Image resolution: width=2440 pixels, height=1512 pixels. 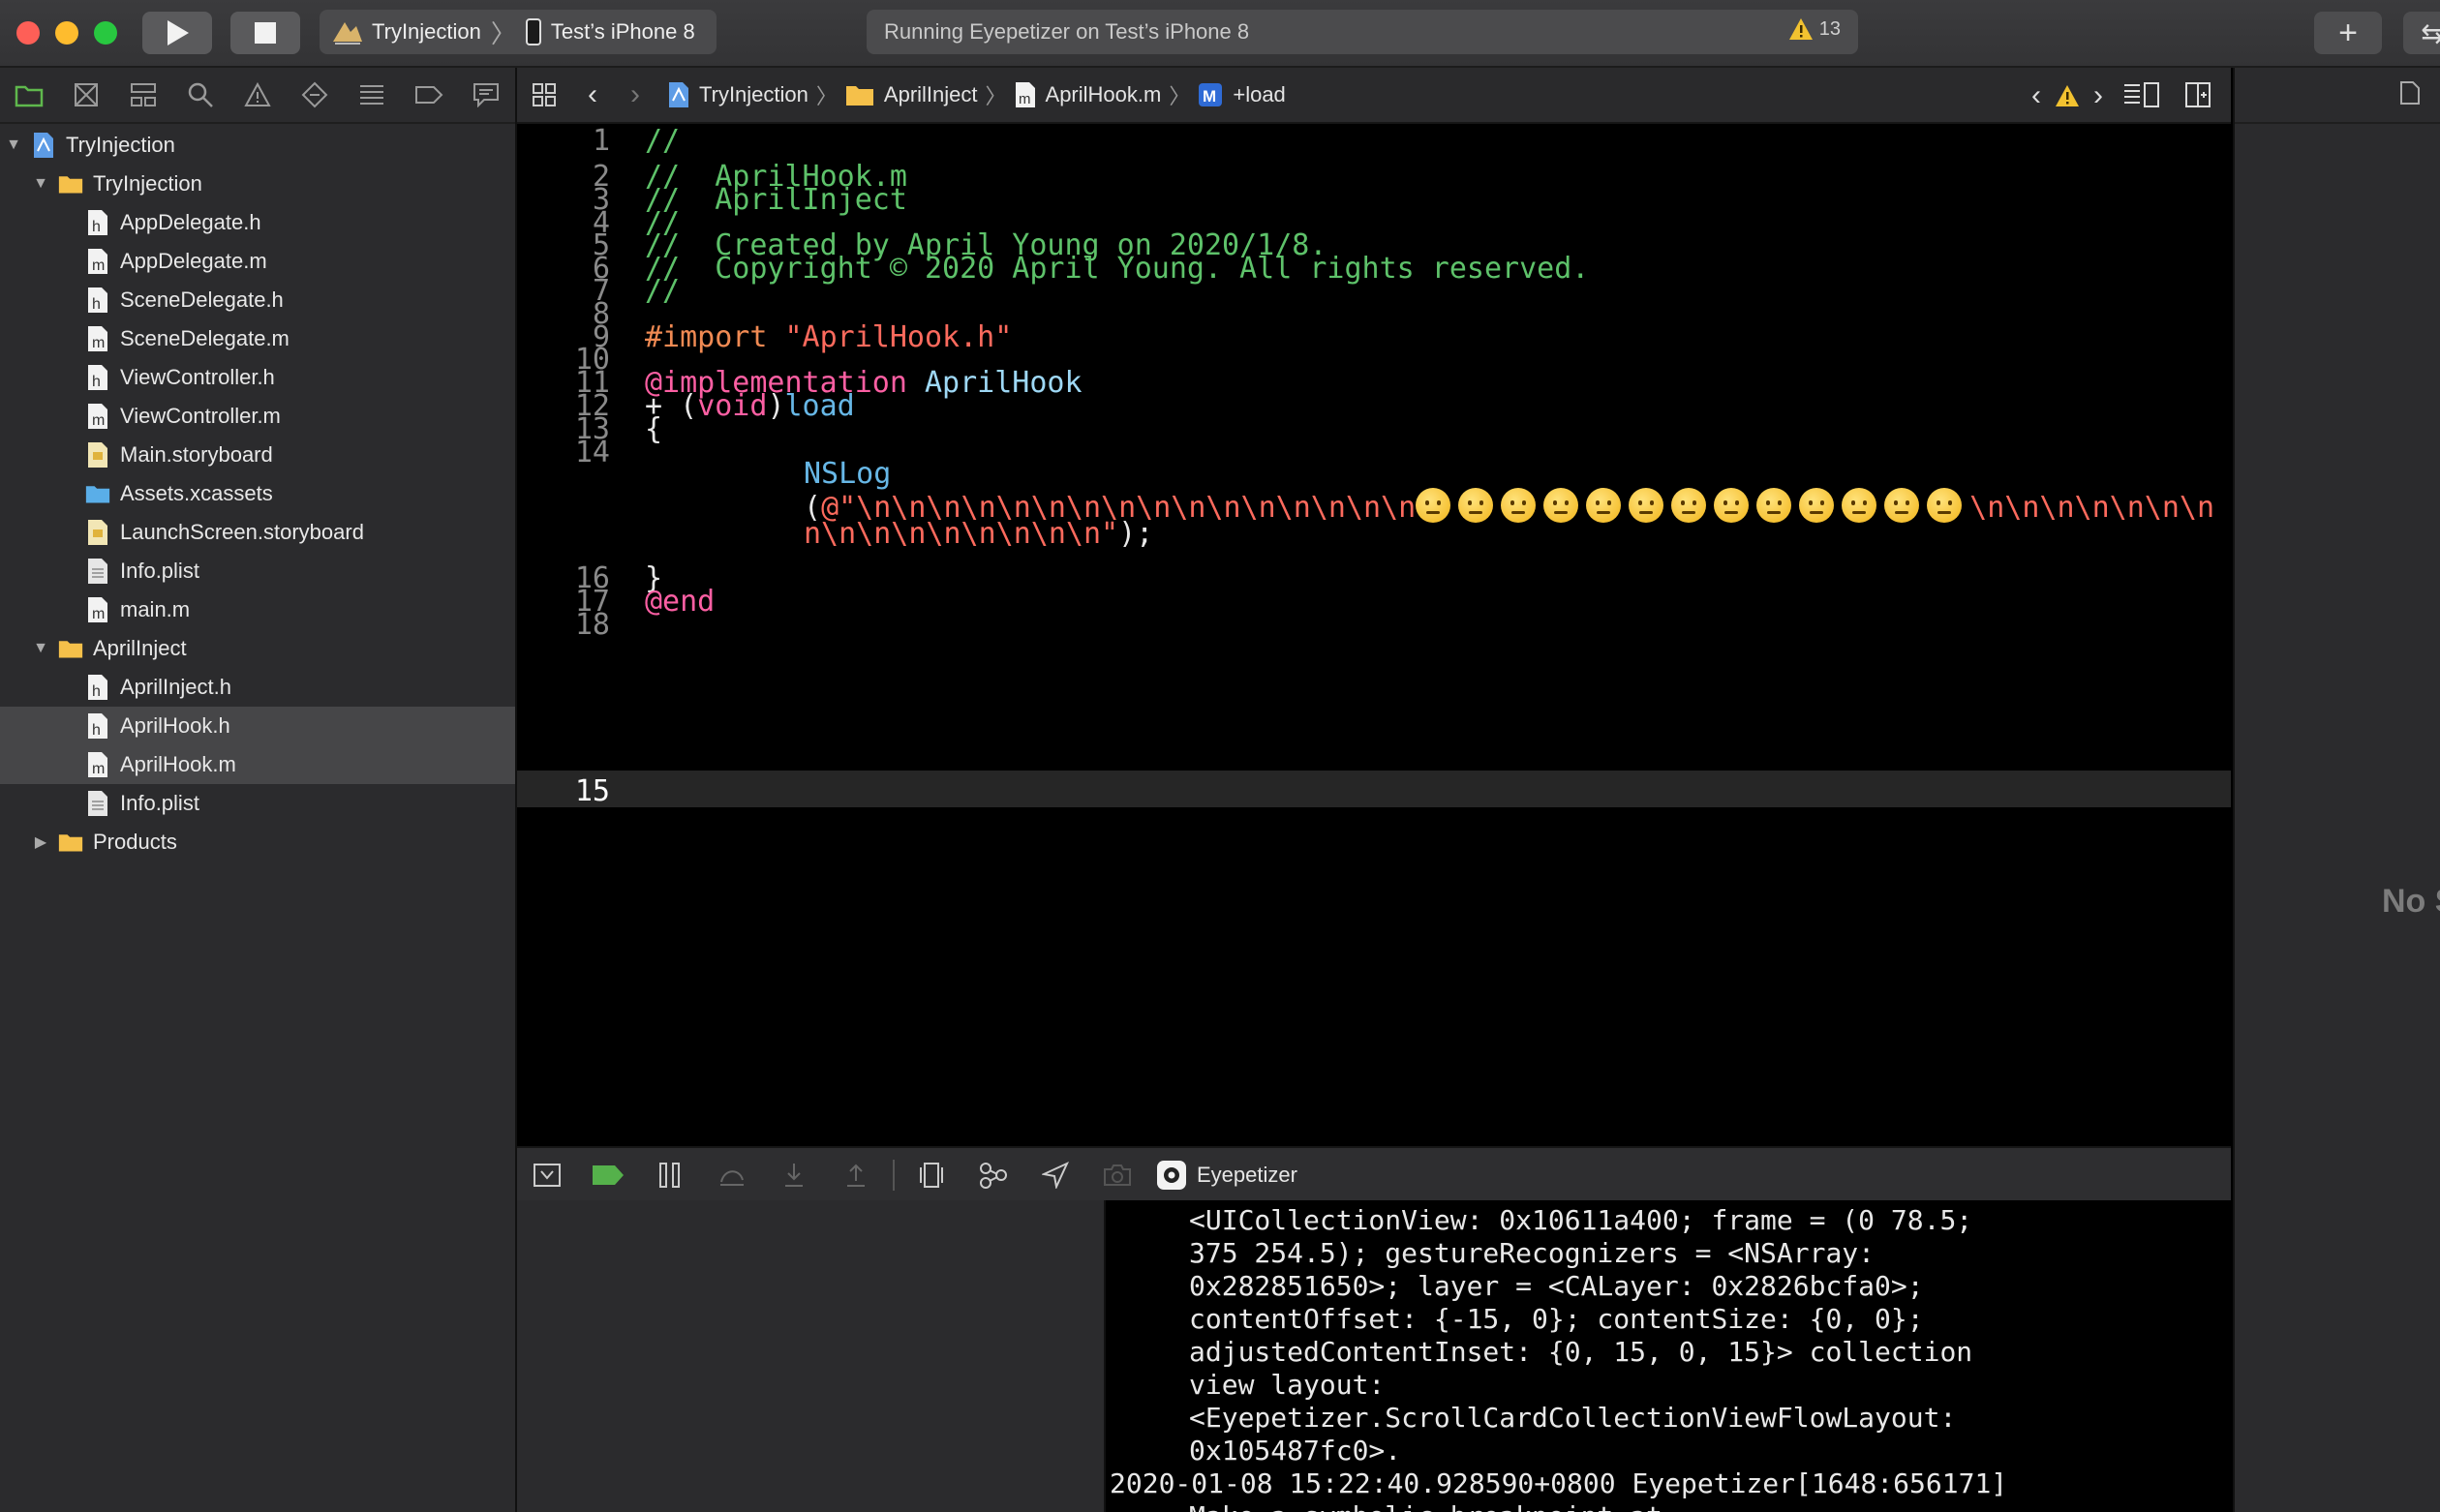 What do you see at coordinates (257, 416) in the screenshot?
I see `navigator-item: m ViewController.m` at bounding box center [257, 416].